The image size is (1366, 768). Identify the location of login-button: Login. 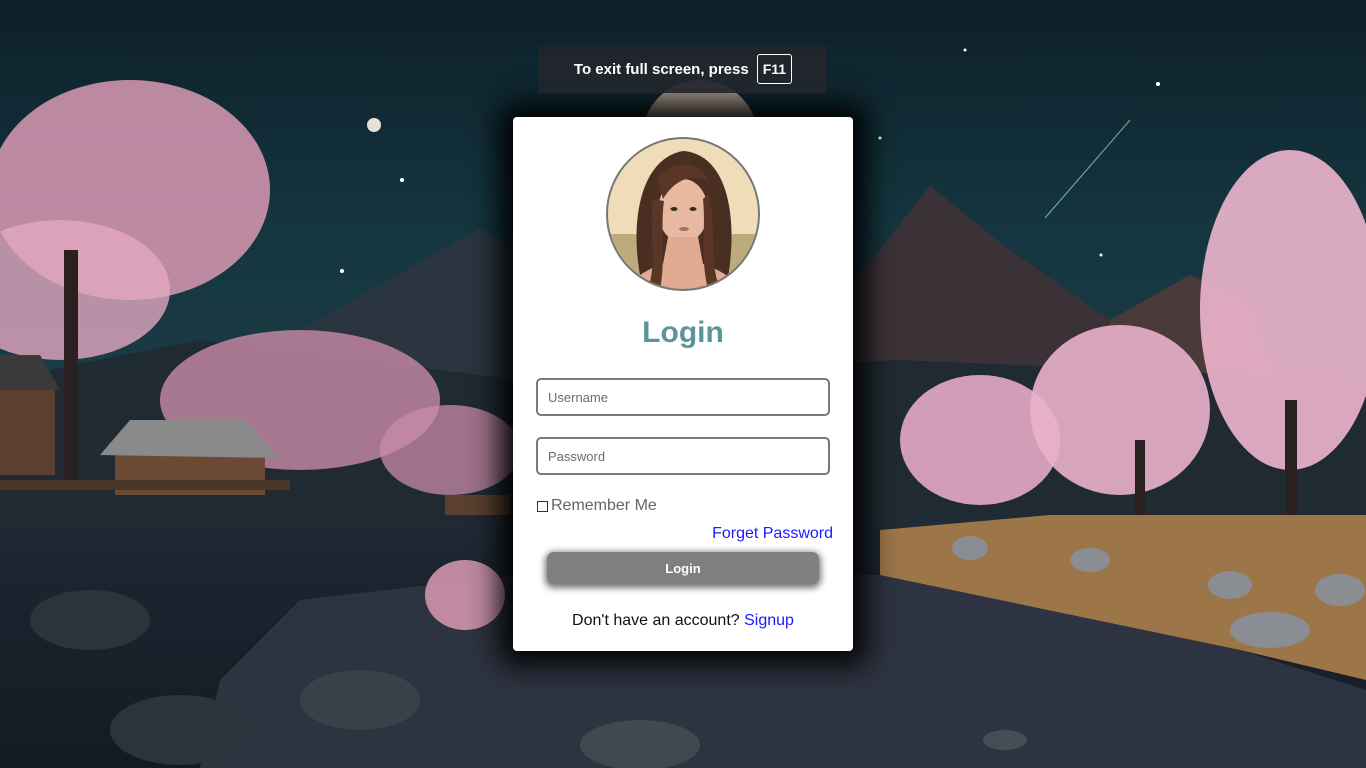
(683, 568).